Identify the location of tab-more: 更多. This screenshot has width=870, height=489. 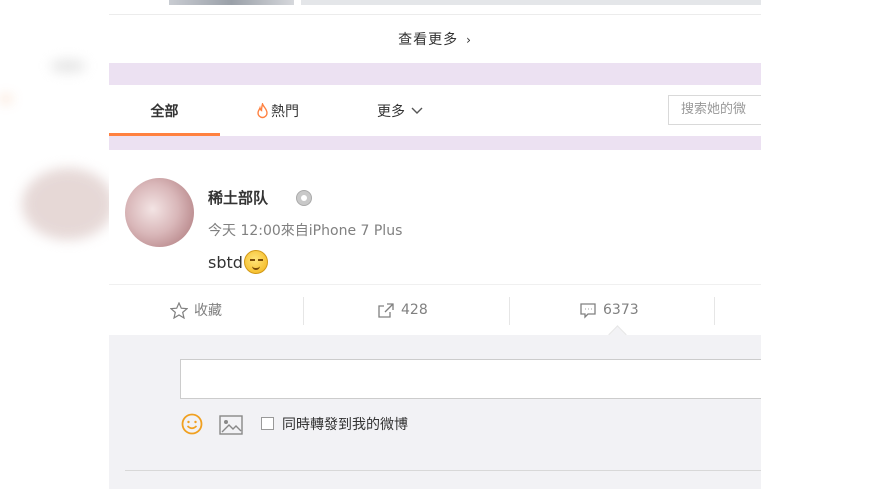
(400, 110).